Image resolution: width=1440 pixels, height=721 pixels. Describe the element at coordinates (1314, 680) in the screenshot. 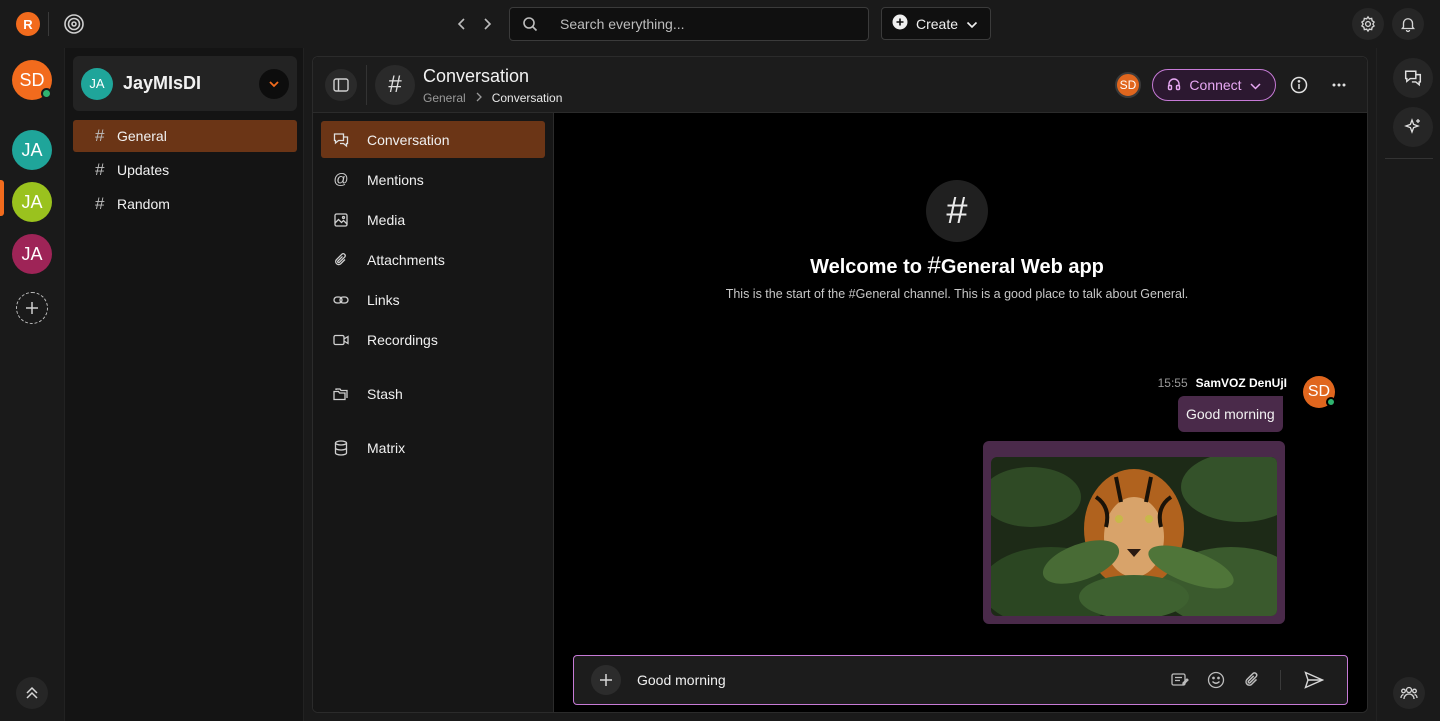

I see `send-icon` at that location.